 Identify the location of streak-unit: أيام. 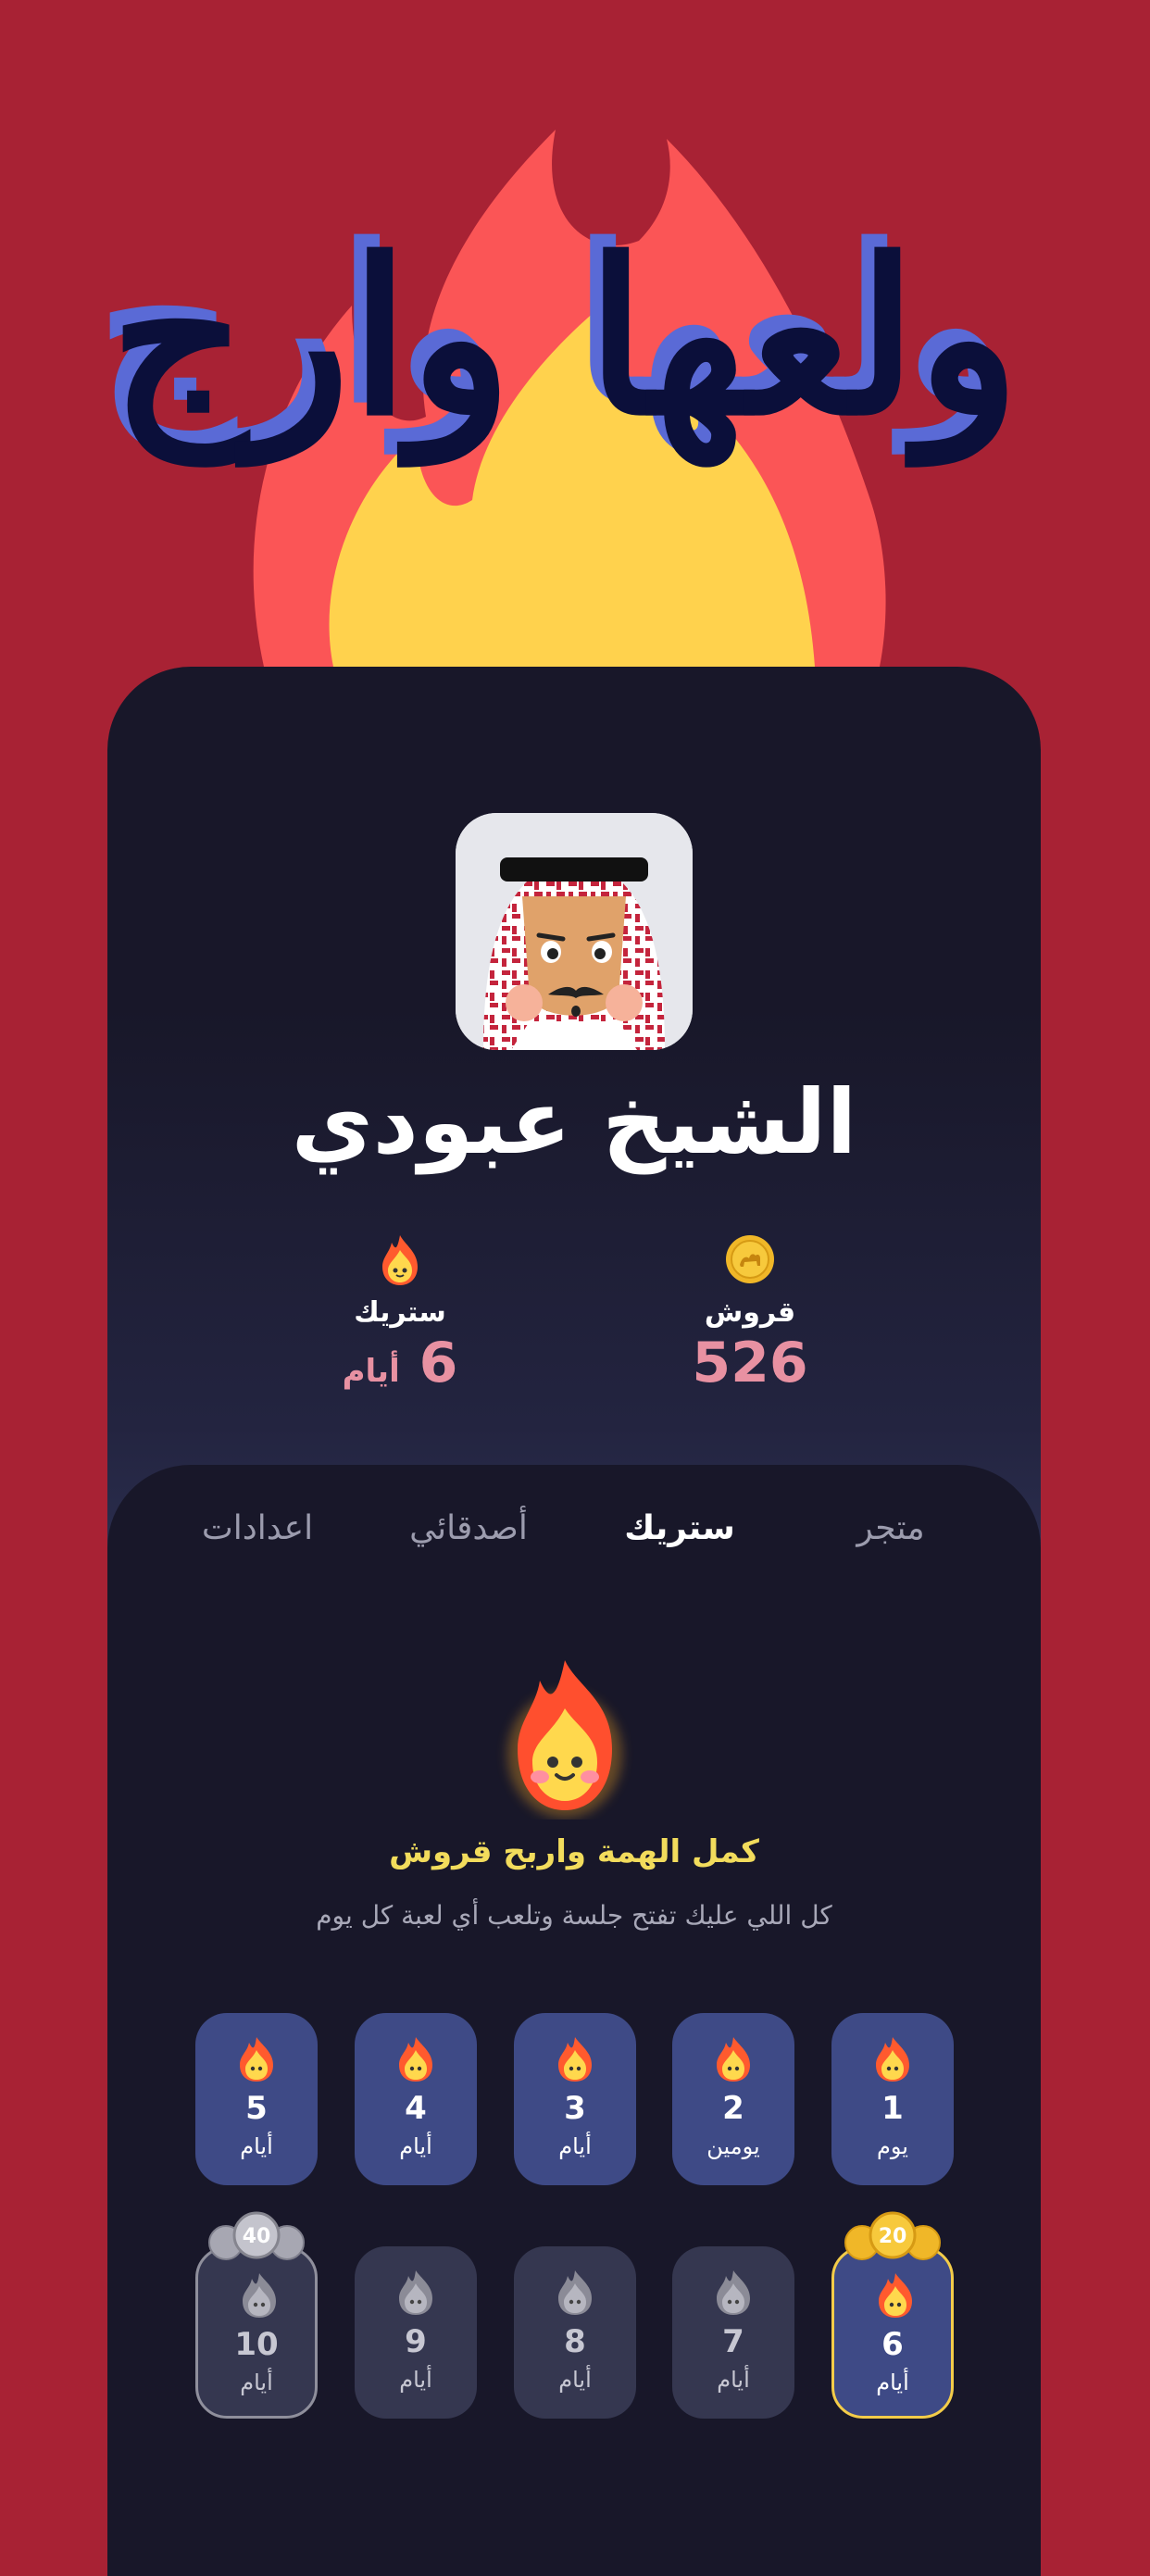
(371, 1371).